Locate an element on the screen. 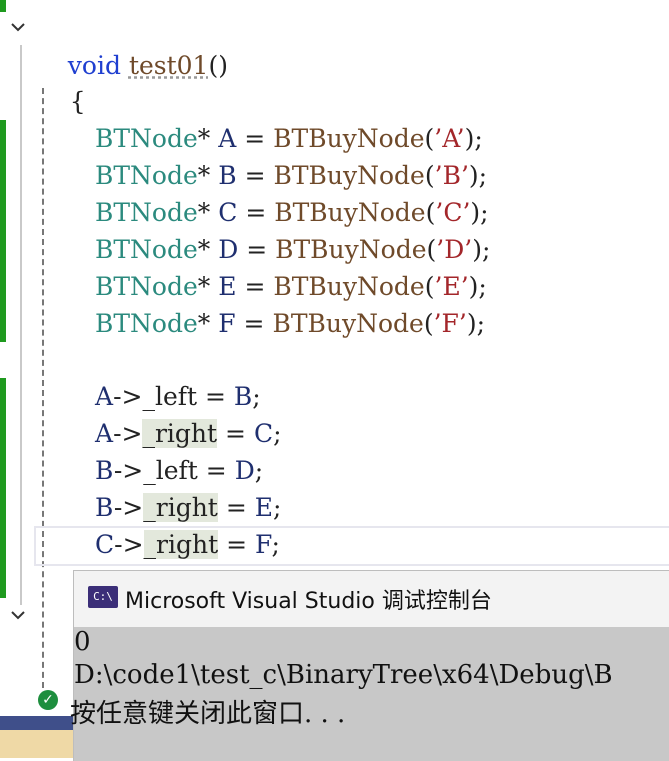 This screenshot has width=669, height=761. console-line: 0 is located at coordinates (82, 642).